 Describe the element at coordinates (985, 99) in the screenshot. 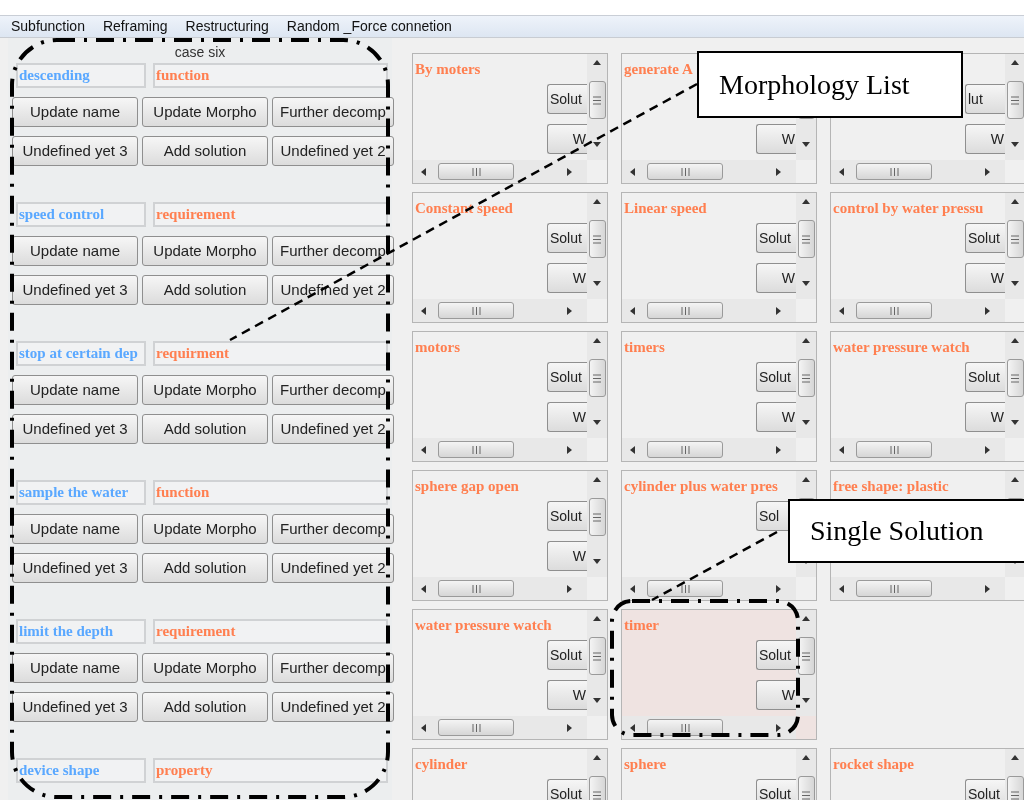

I see `solution-button: lut` at that location.